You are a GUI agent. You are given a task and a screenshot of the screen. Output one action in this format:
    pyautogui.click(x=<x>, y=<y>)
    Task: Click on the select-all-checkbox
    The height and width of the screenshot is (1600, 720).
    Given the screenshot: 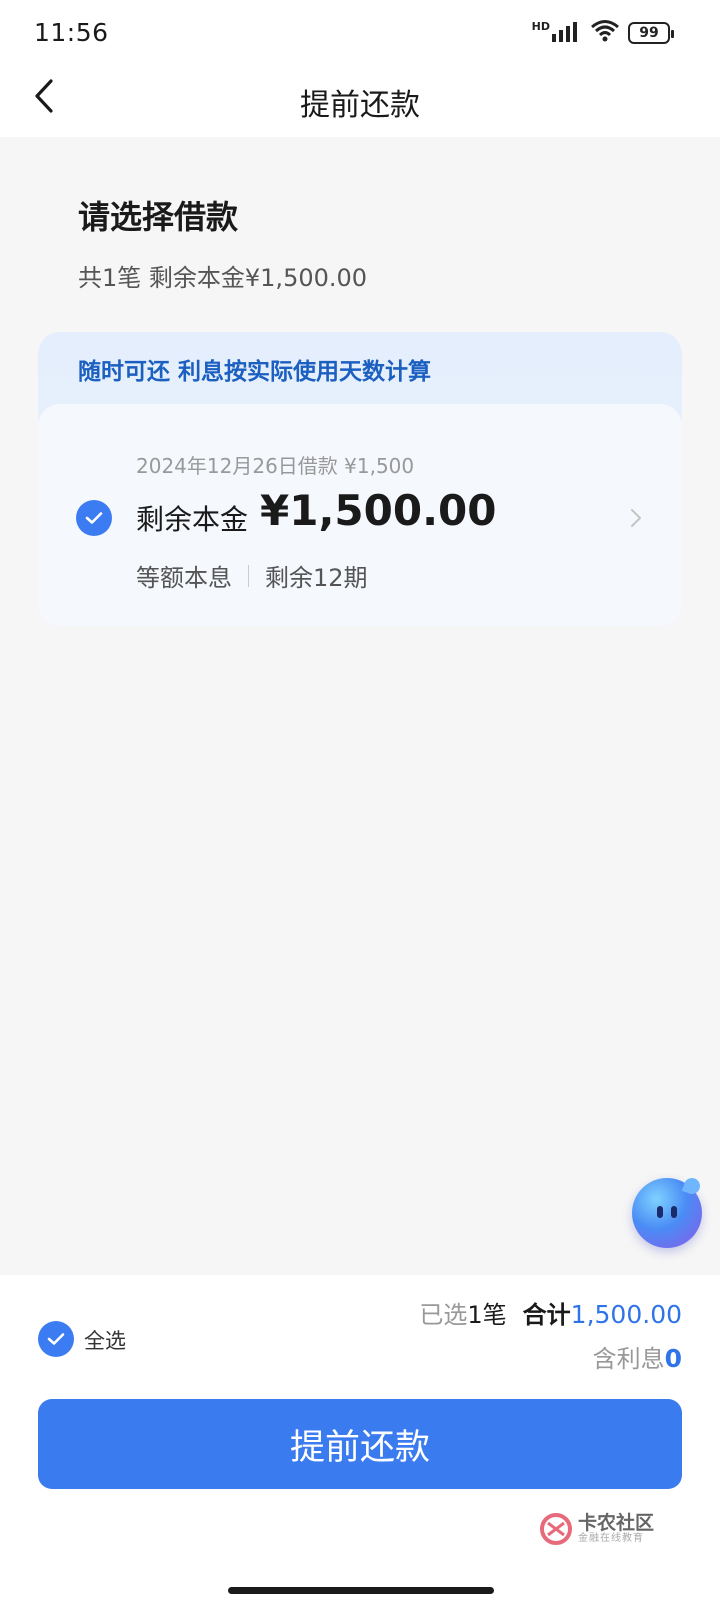 What is the action you would take?
    pyautogui.click(x=56, y=1339)
    